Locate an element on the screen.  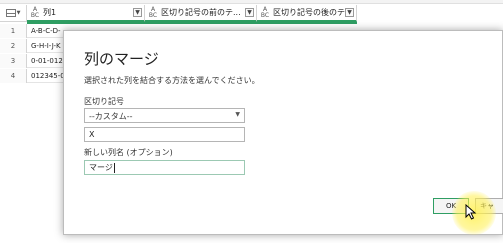
row-number: 3 is located at coordinates (13, 61).